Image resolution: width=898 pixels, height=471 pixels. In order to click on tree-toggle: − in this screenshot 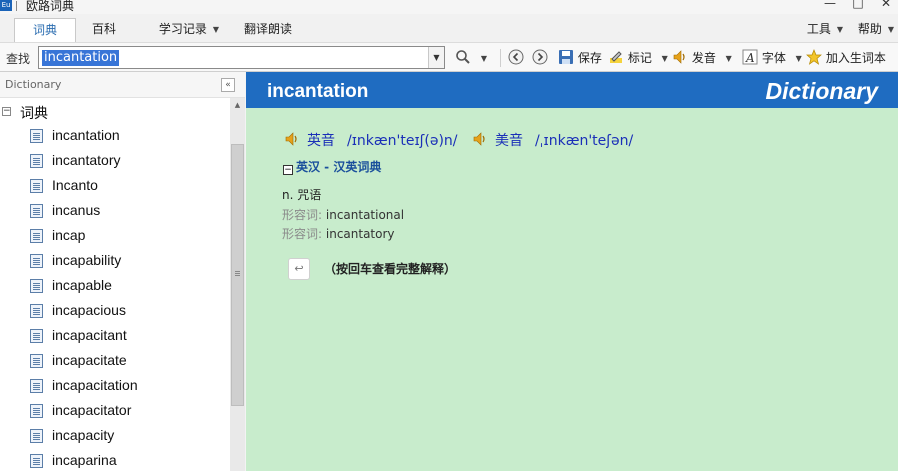, I will do `click(6, 111)`.